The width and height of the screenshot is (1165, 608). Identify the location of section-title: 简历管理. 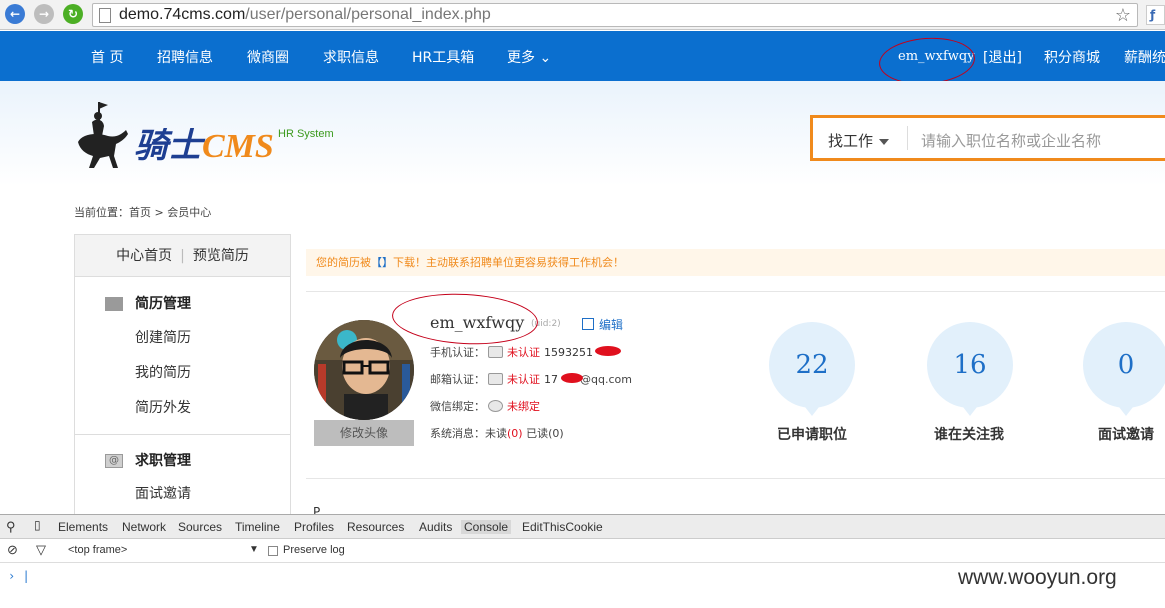
(163, 304).